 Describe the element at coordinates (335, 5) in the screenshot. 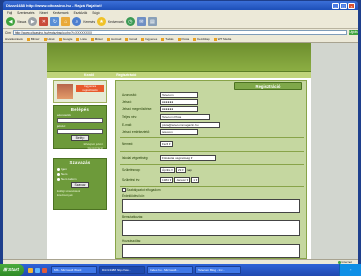

I see `minimize-button: –` at that location.